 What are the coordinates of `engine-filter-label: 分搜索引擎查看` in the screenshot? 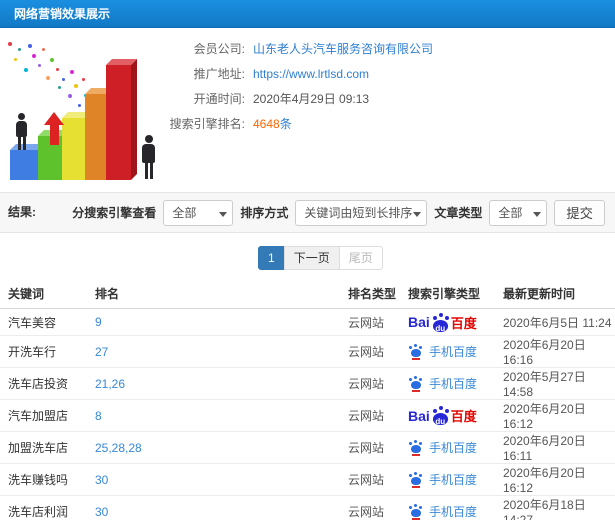 It's located at (114, 213).